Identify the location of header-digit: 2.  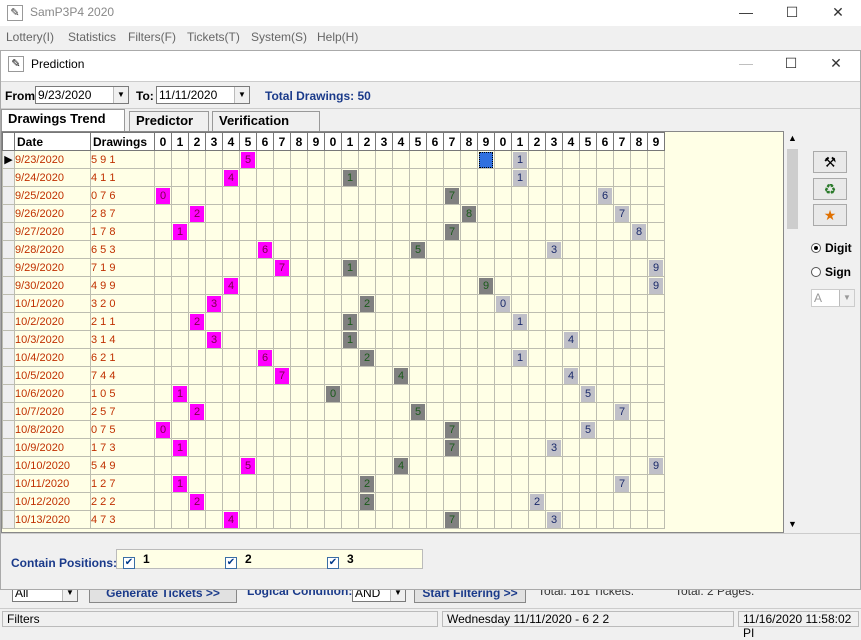
(367, 141).